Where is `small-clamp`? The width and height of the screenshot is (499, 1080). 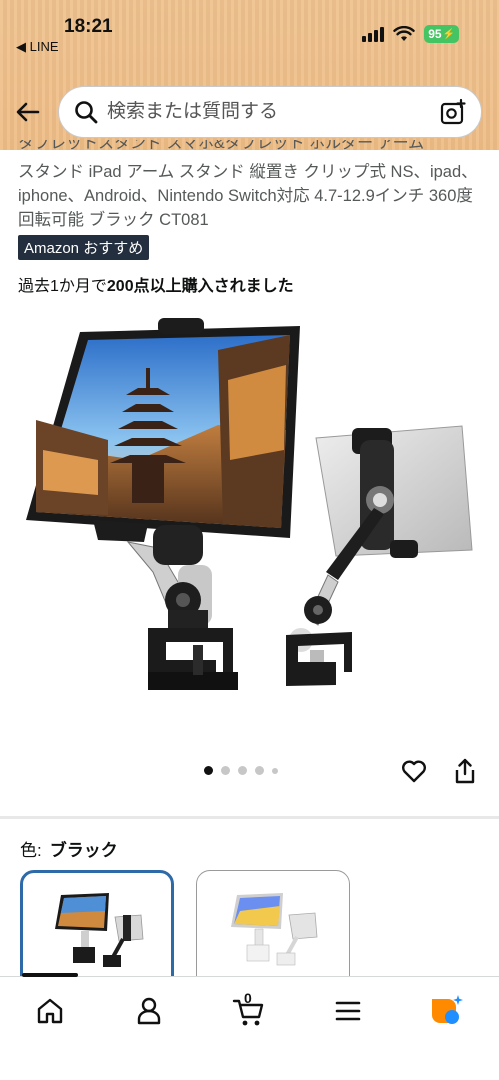 small-clamp is located at coordinates (319, 659).